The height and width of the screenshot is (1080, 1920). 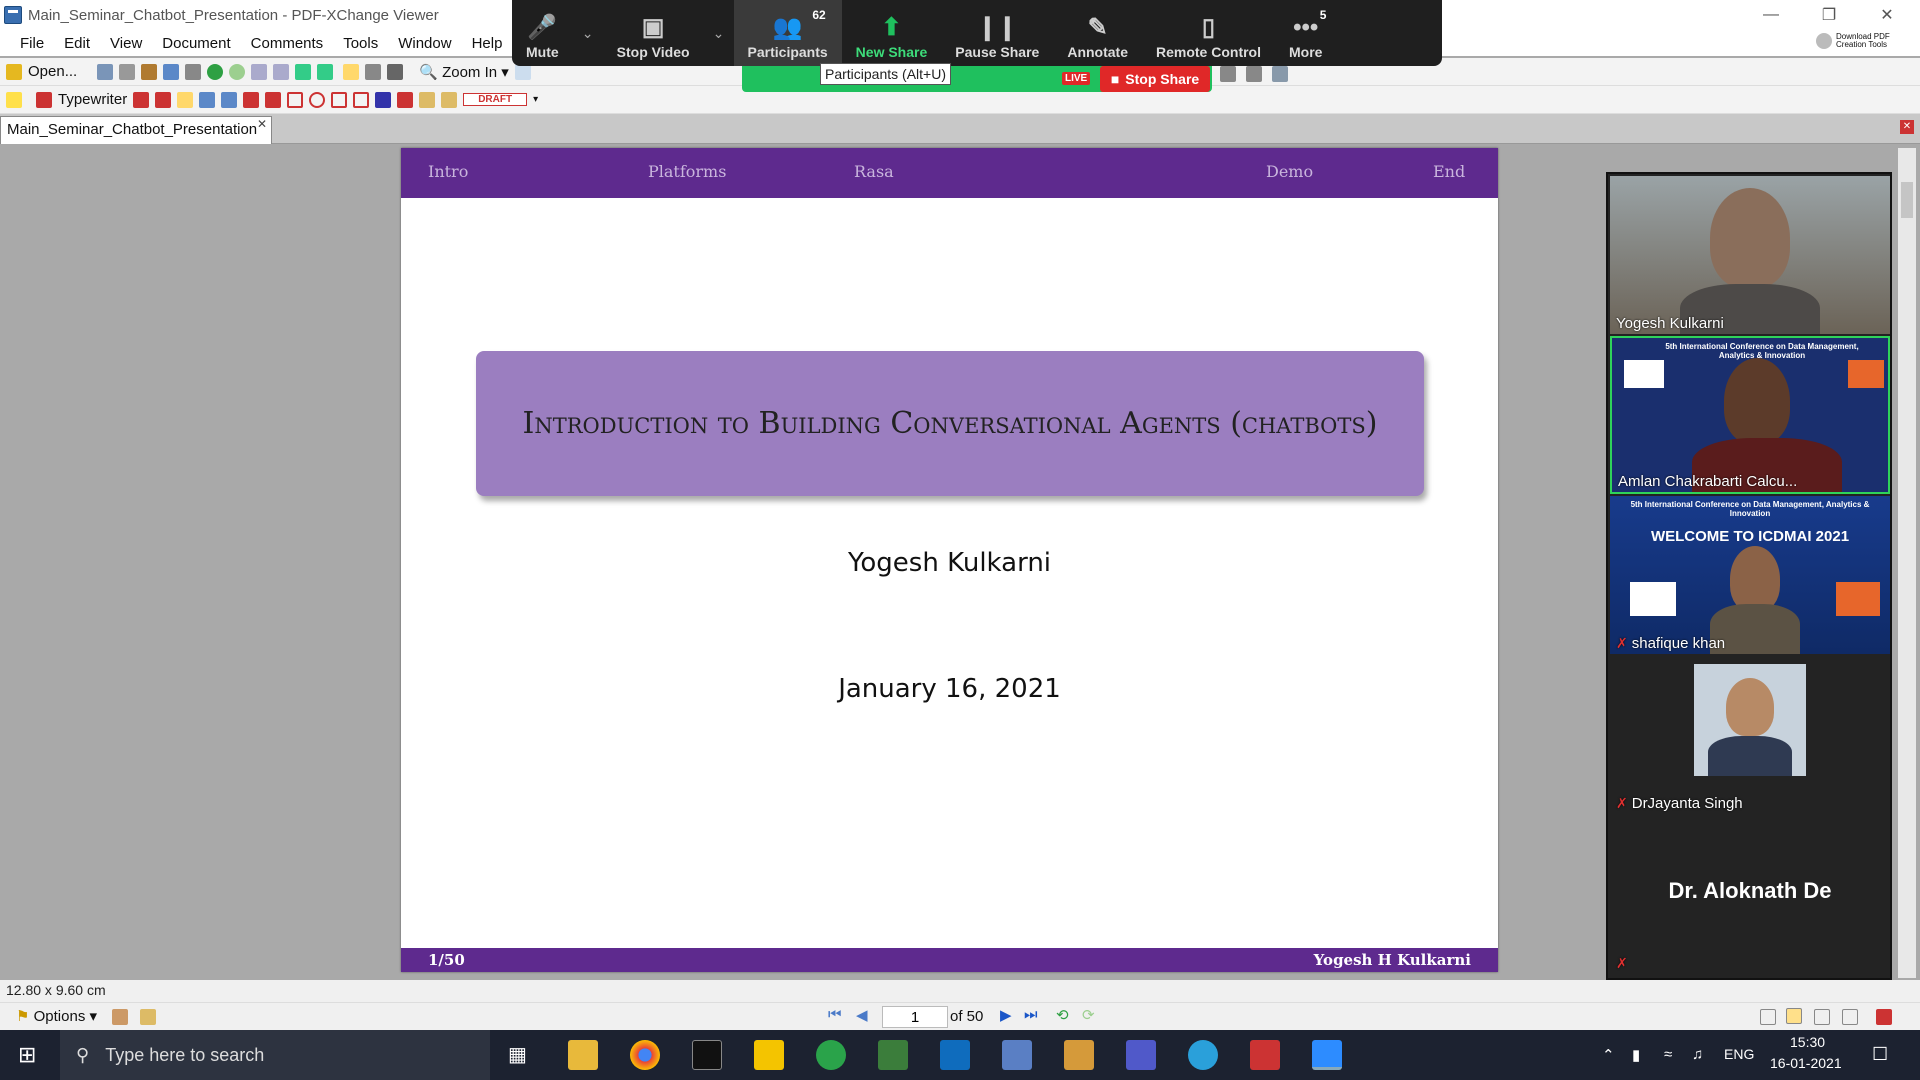 I want to click on terminal-icon, so click(x=707, y=1055).